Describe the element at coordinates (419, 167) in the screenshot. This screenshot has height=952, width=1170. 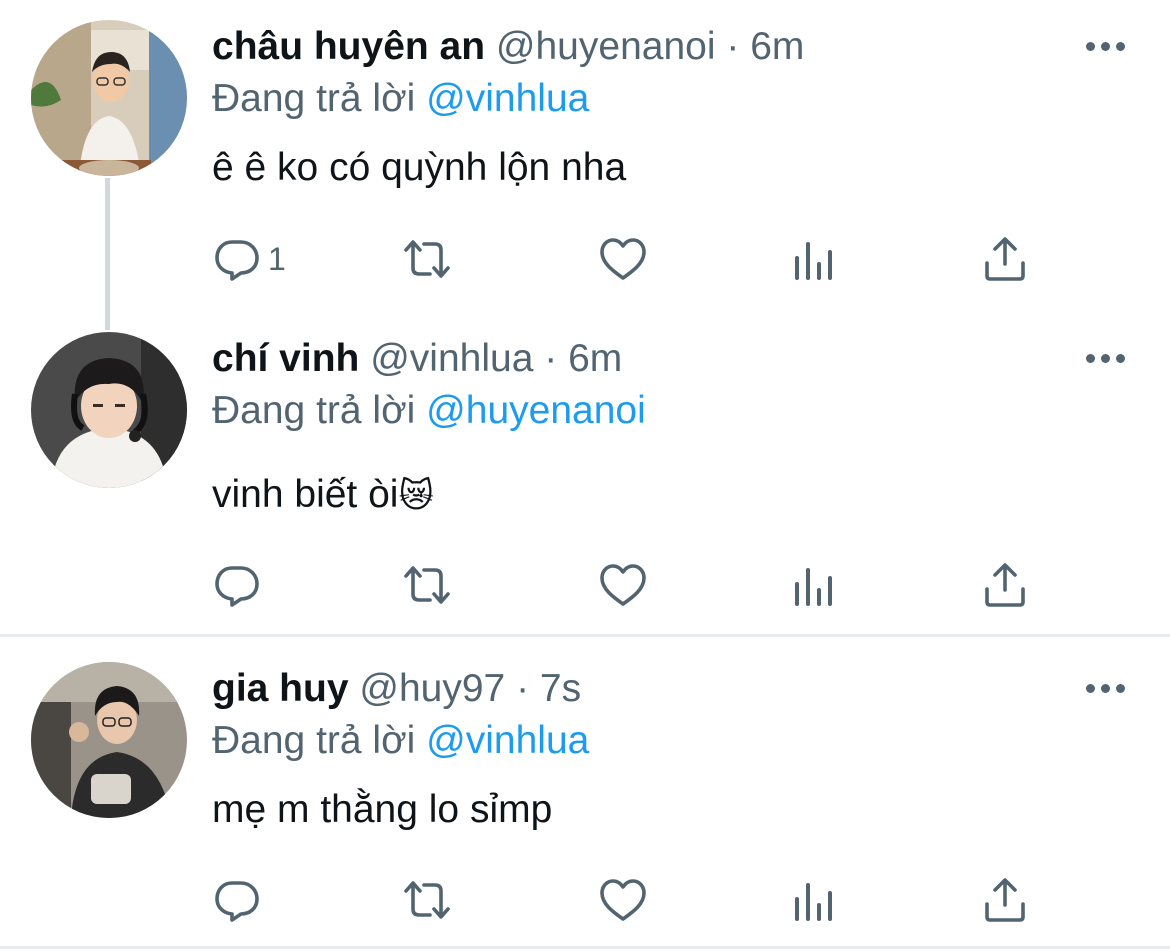
I see `tweet-text: ê ê ko có quỳnh lộn nha` at that location.